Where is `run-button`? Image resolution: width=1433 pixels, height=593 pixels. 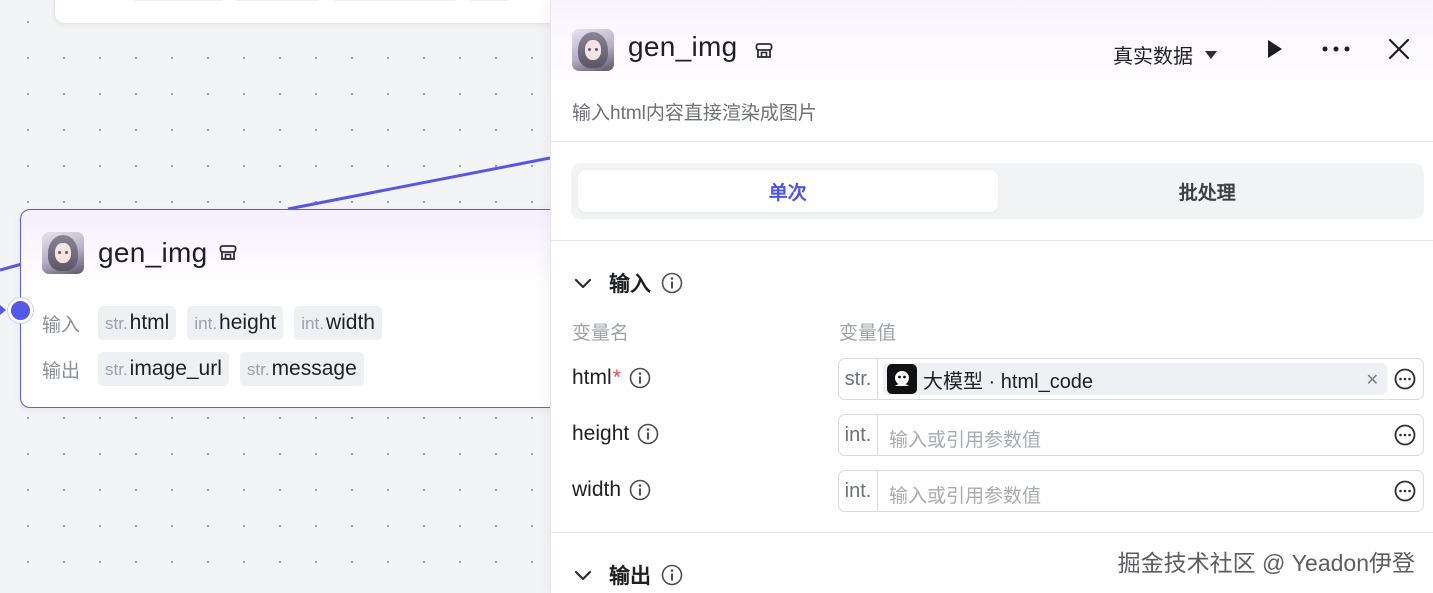
run-button is located at coordinates (1274, 49).